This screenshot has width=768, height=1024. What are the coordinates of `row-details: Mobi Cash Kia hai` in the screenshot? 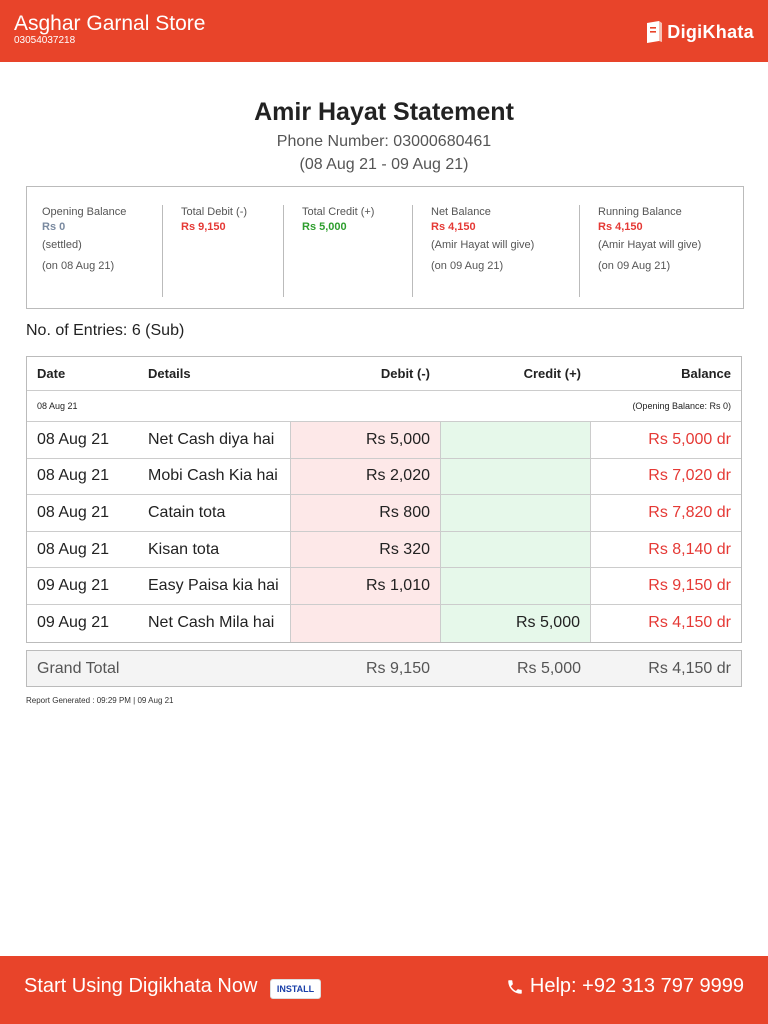 It's located at (213, 476).